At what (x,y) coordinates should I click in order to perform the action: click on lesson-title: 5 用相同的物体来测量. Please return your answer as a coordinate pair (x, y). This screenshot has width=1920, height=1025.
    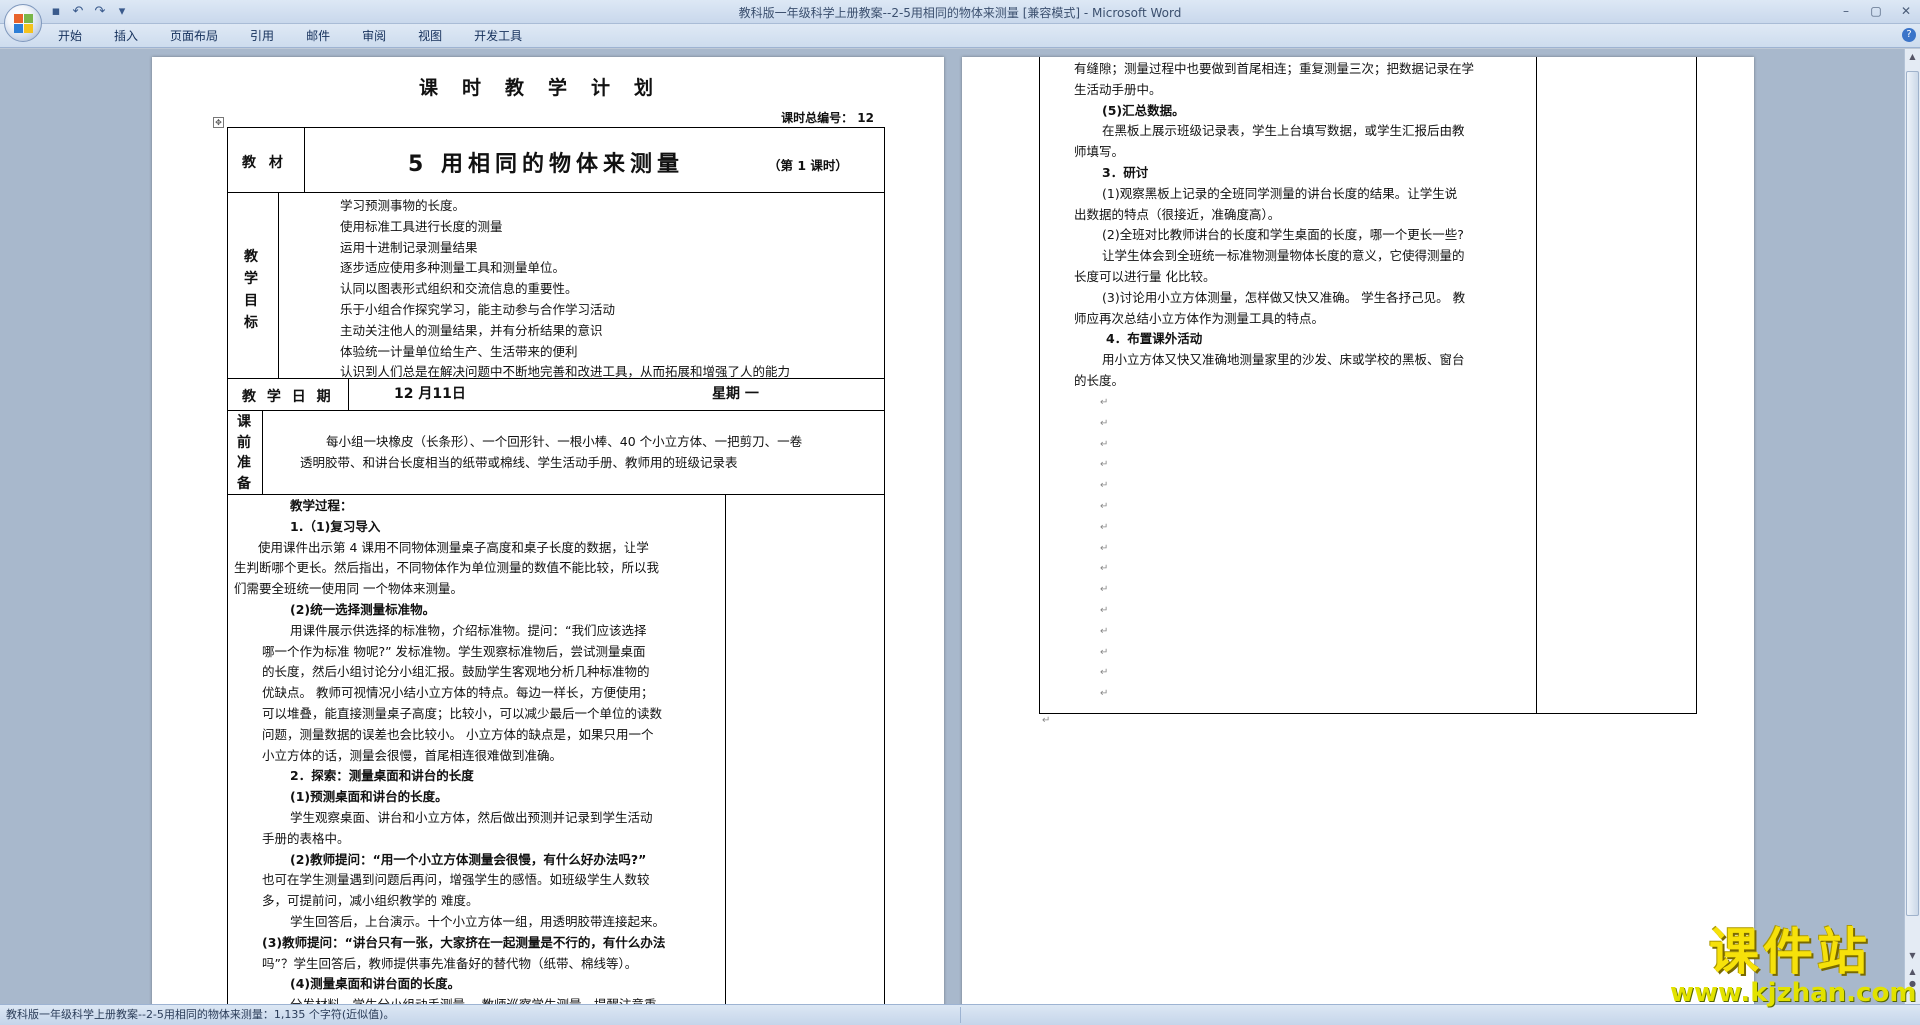
    Looking at the image, I should click on (546, 164).